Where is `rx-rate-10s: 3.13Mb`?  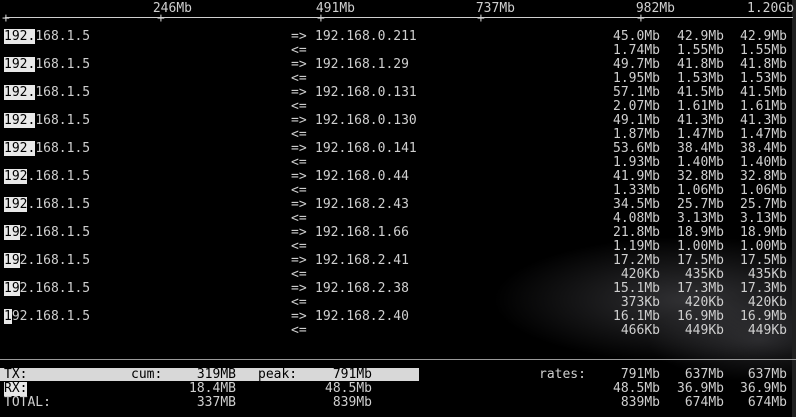
rx-rate-10s: 3.13Mb is located at coordinates (700, 218).